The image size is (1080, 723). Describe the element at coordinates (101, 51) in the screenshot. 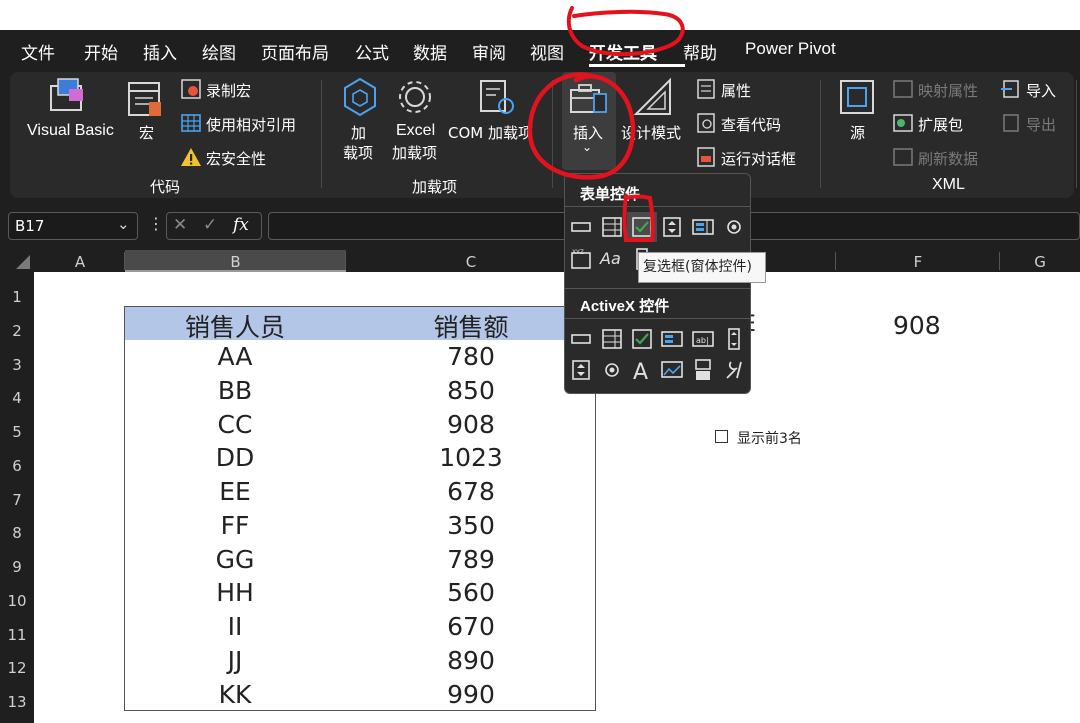

I see `menu-home: 开始` at that location.